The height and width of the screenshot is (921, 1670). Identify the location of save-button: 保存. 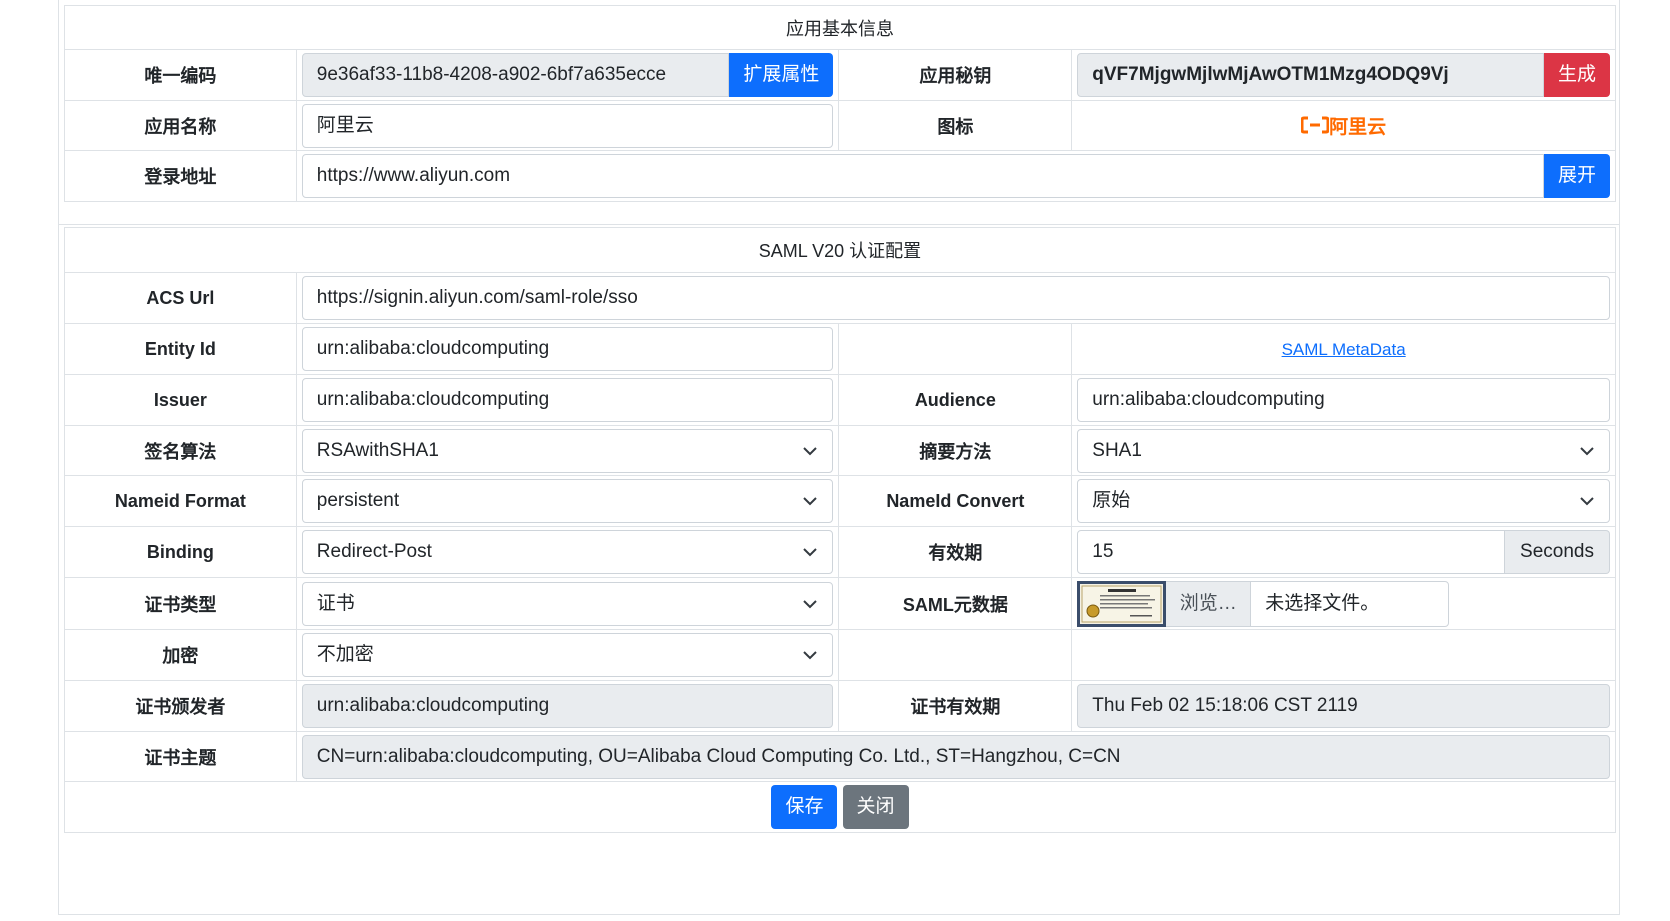
(804, 807).